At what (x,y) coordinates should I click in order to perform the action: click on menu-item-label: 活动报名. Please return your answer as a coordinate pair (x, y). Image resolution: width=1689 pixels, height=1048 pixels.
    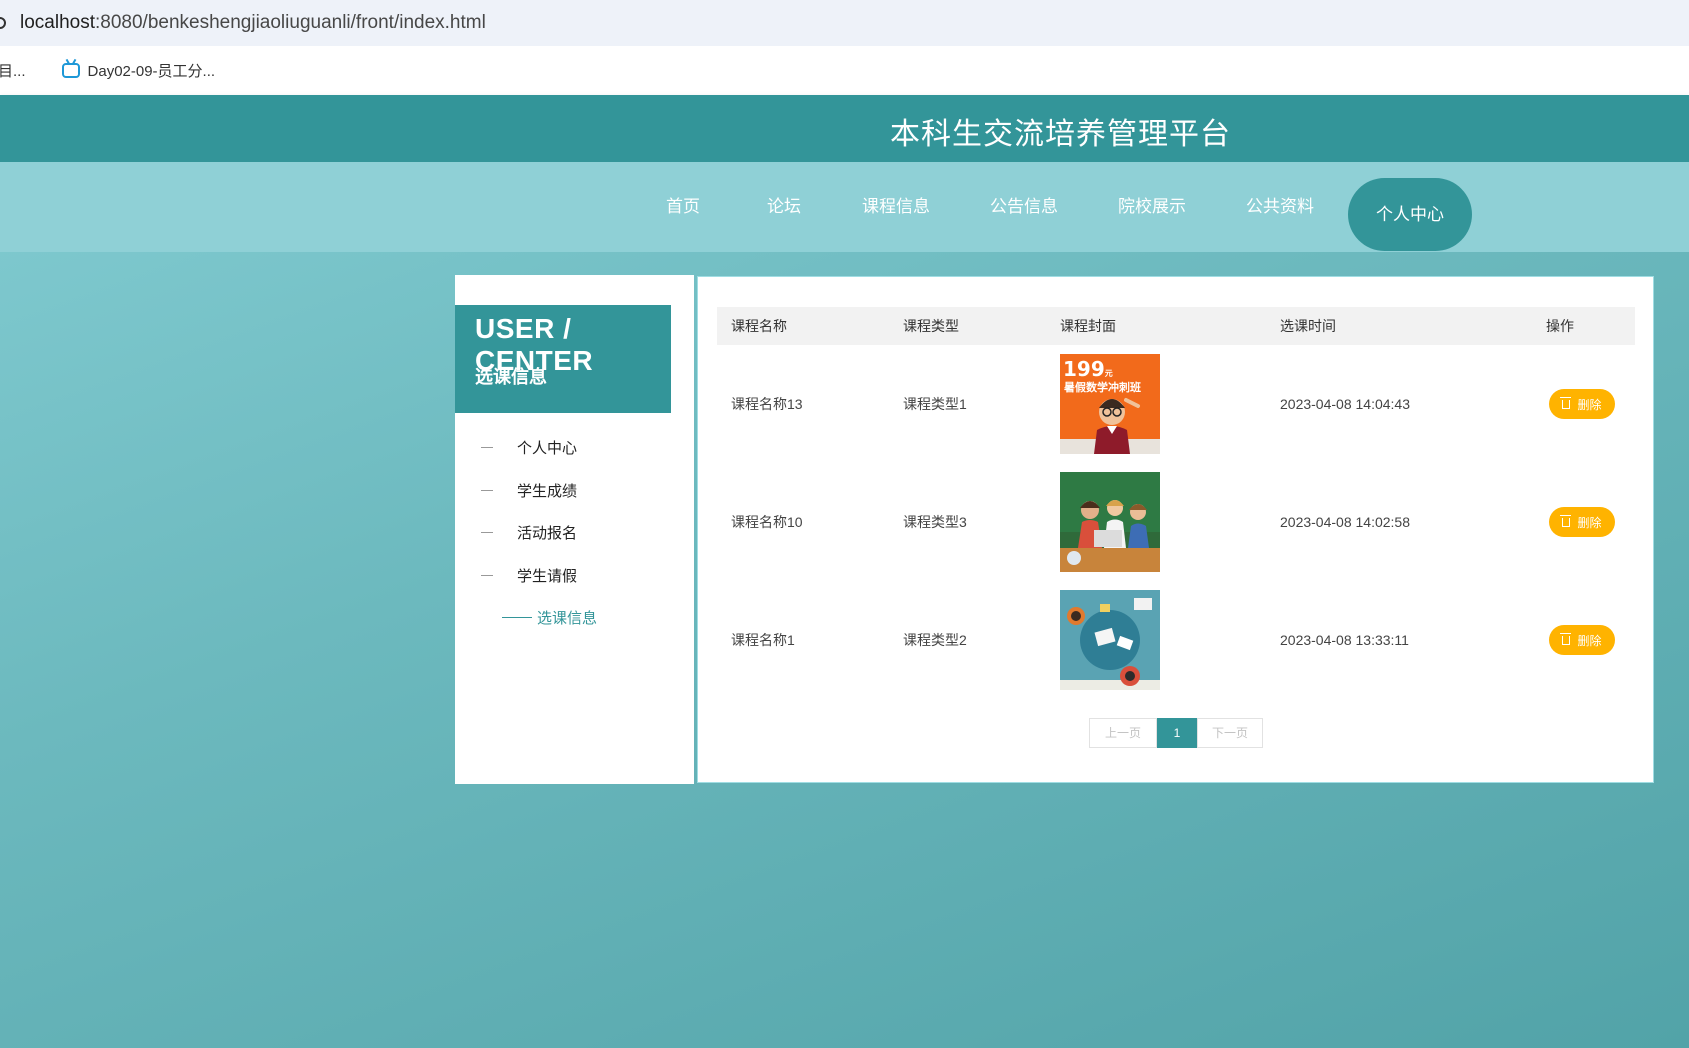
    Looking at the image, I should click on (547, 533).